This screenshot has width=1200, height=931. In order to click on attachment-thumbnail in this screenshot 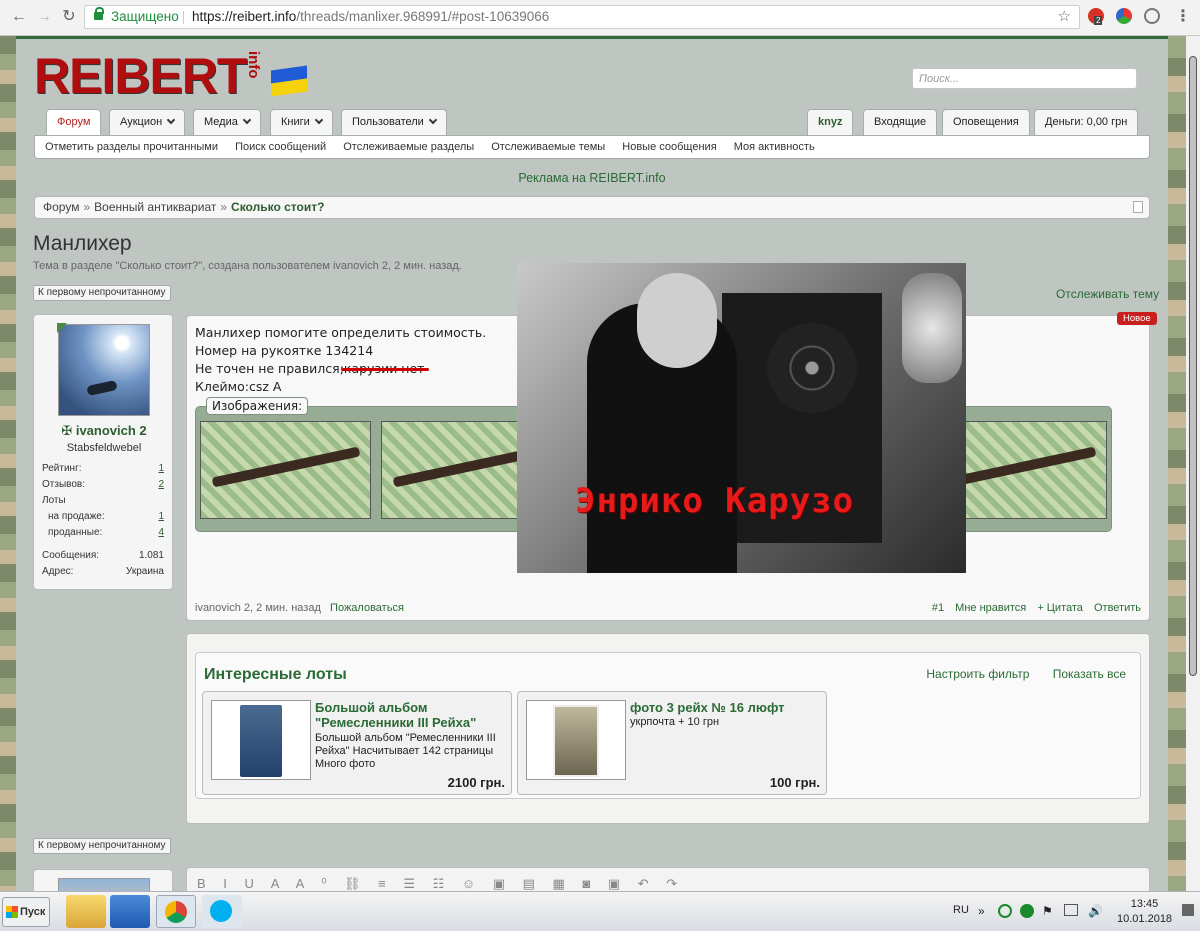, I will do `click(285, 470)`.